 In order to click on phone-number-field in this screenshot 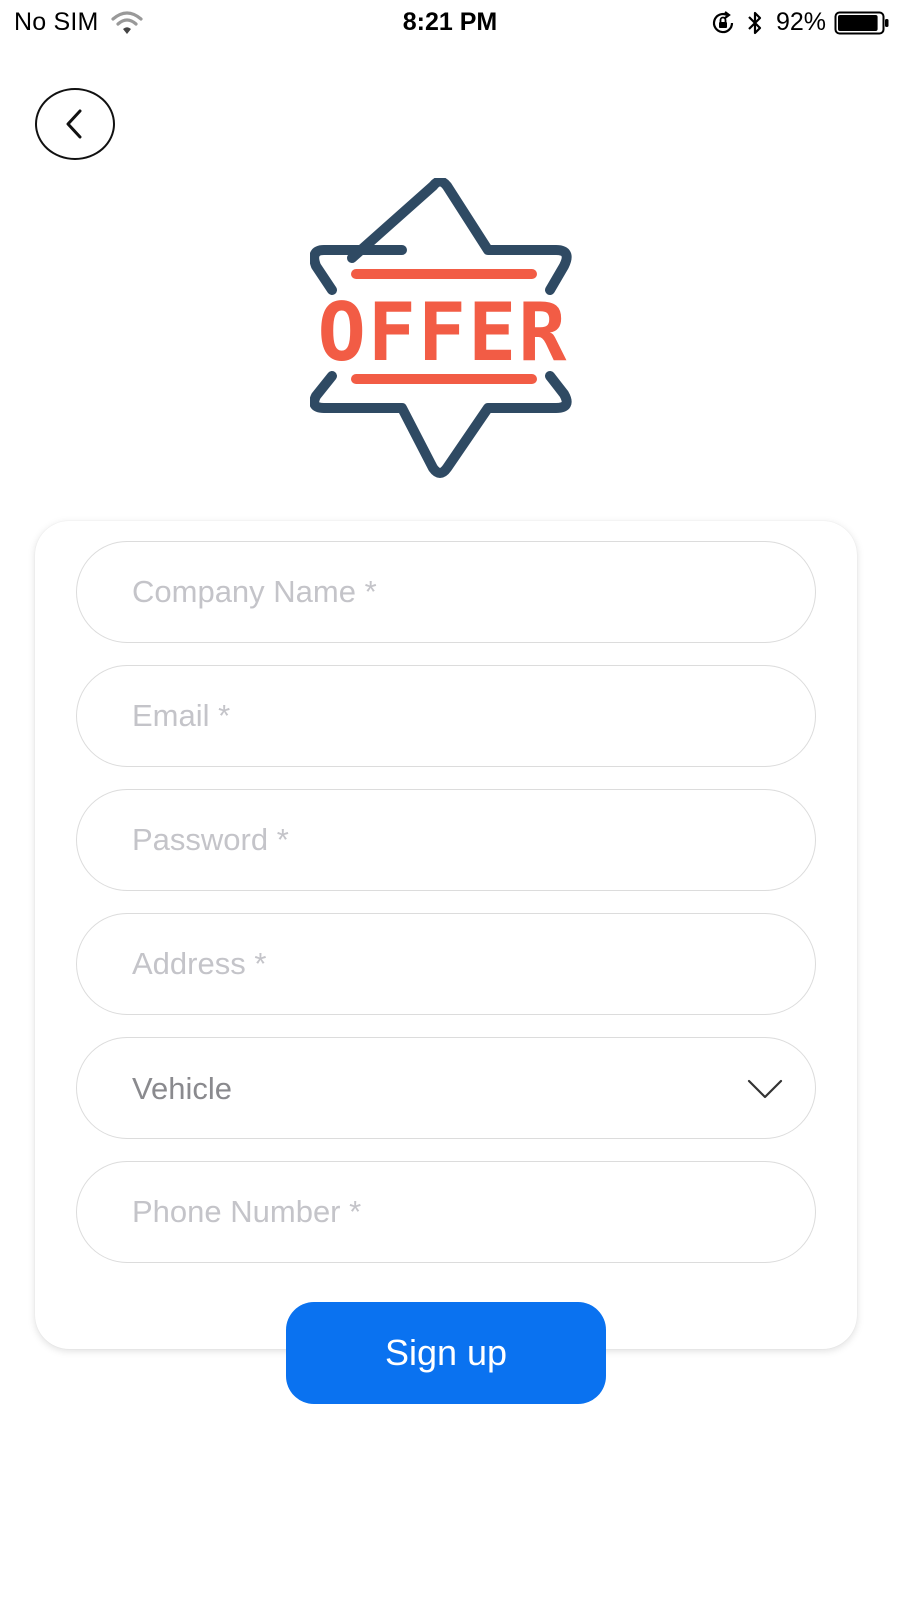, I will do `click(446, 1212)`.